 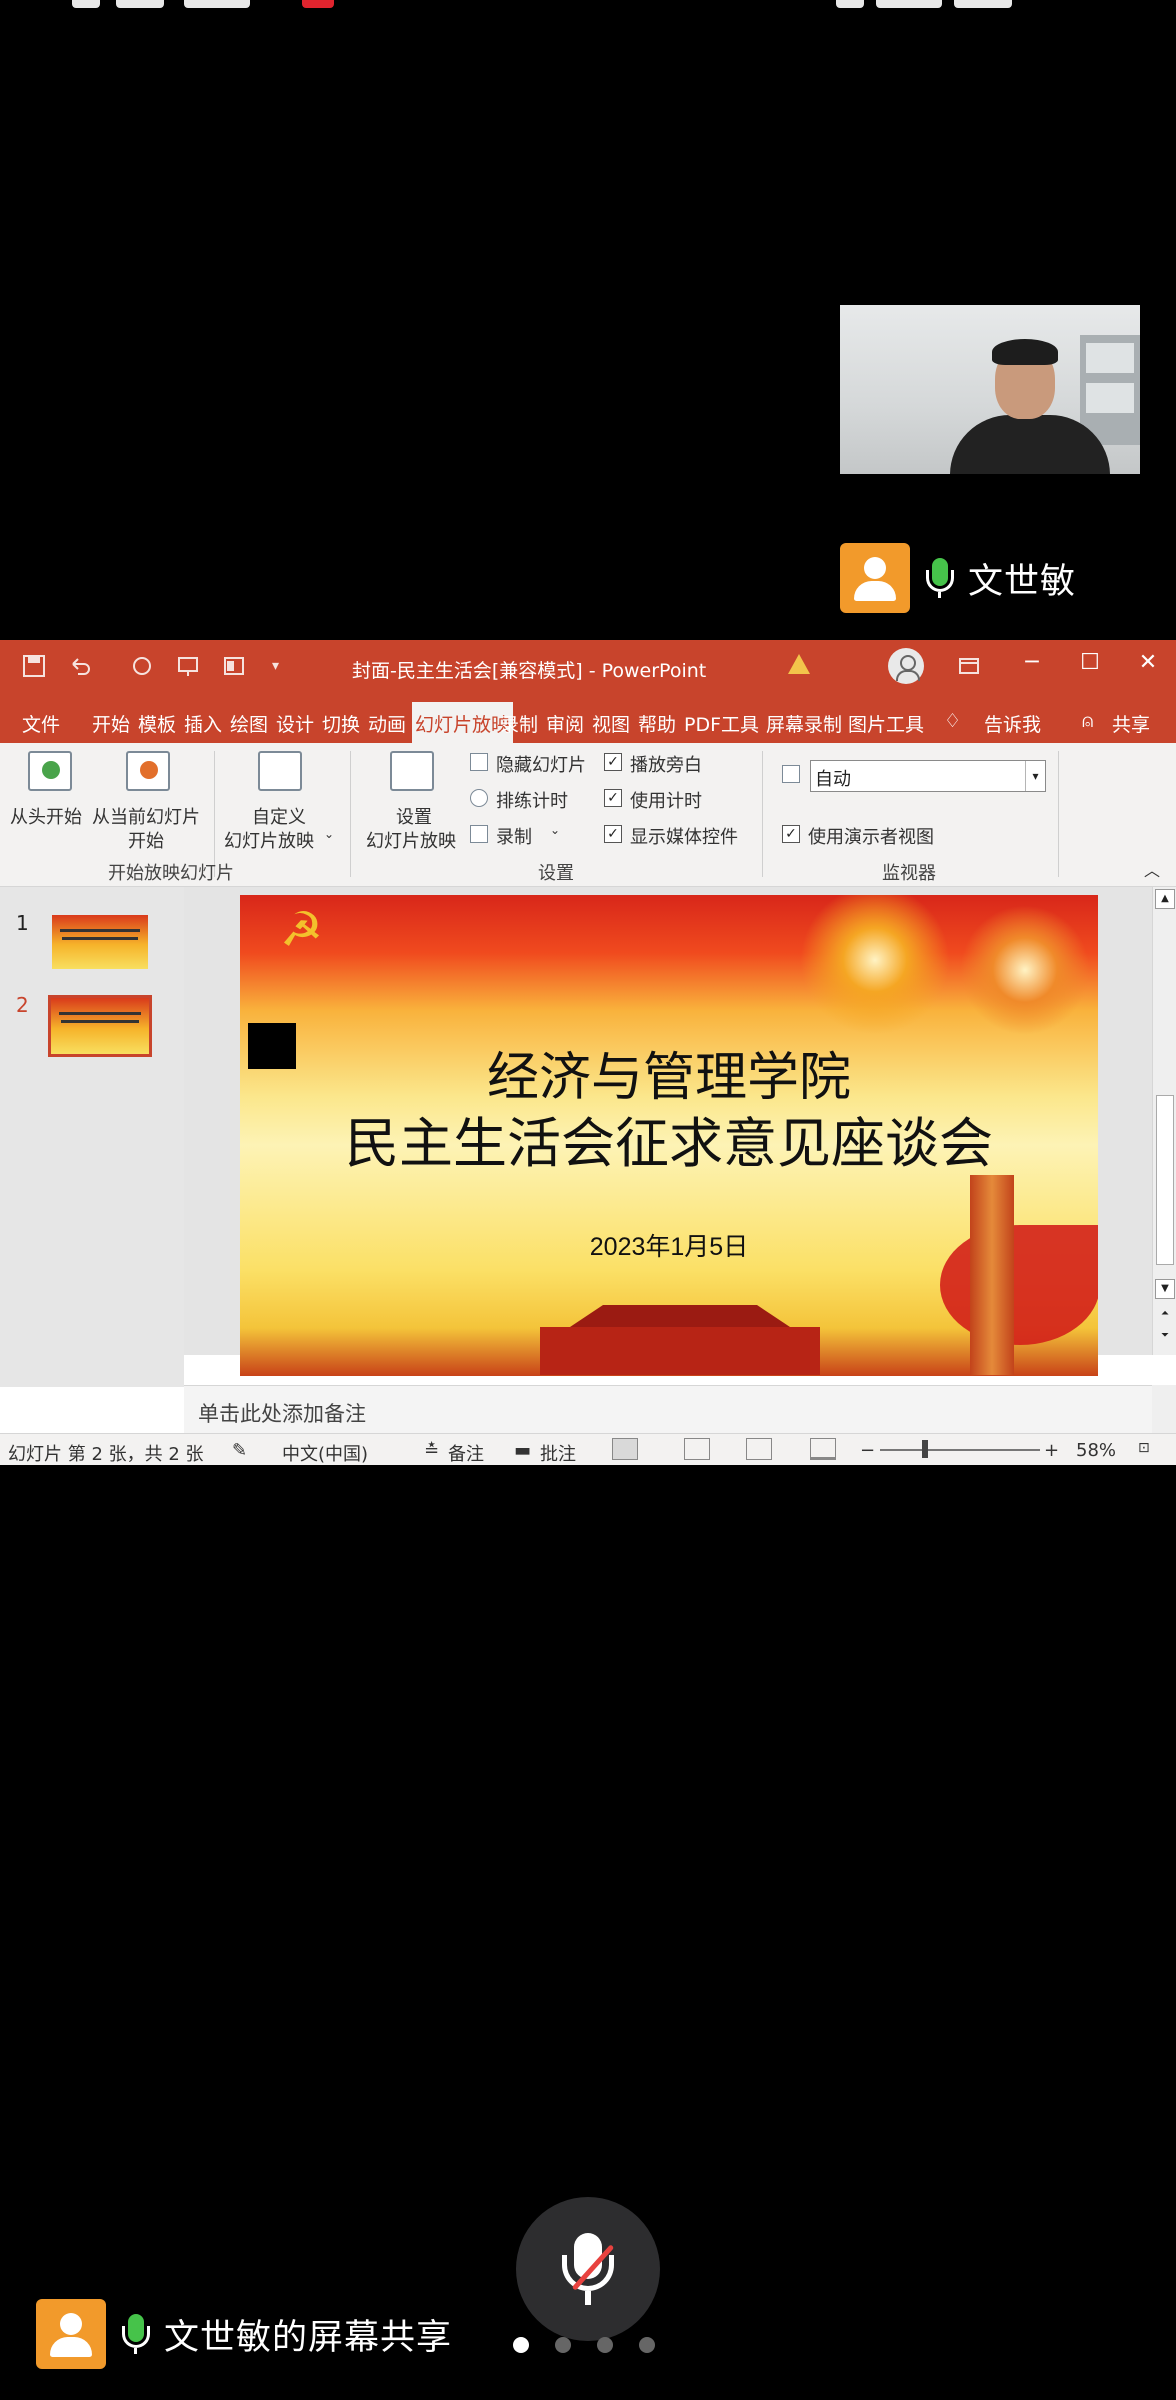 What do you see at coordinates (1035, 776) in the screenshot?
I see `chevron-down-icon: ▾` at bounding box center [1035, 776].